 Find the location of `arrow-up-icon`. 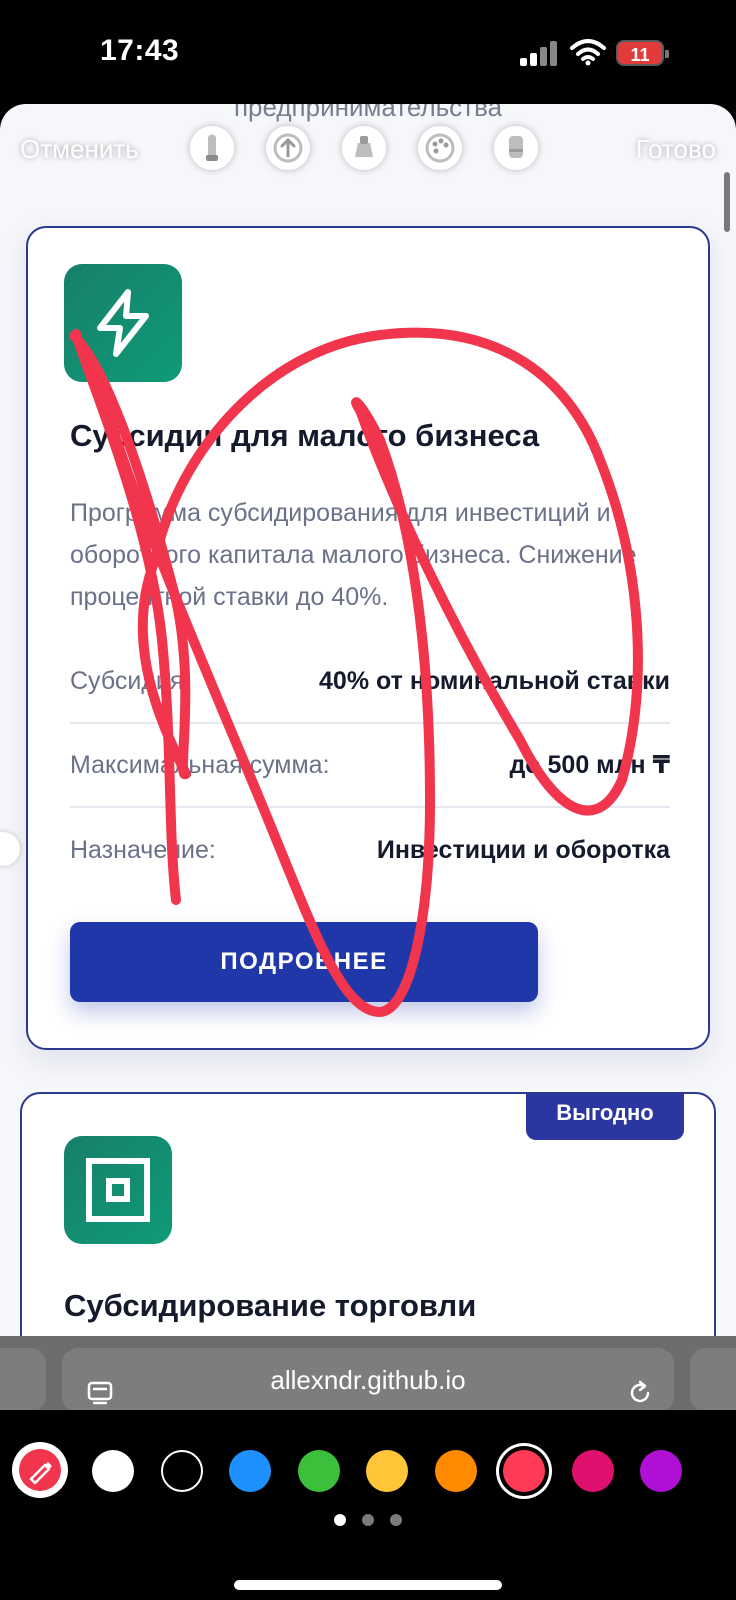

arrow-up-icon is located at coordinates (288, 148).